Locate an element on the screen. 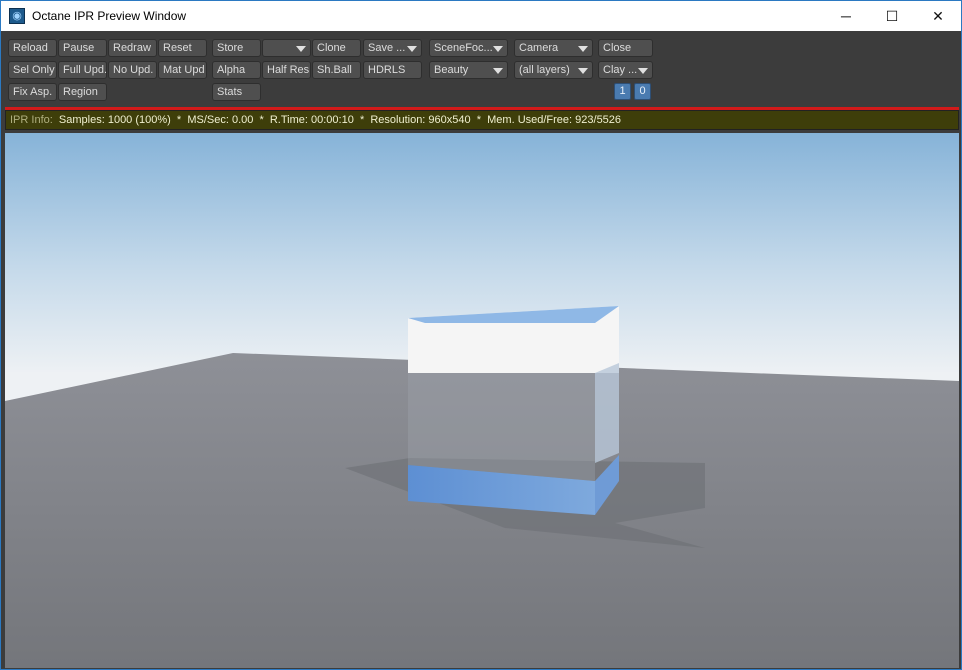  stats-button: Stats is located at coordinates (236, 92).